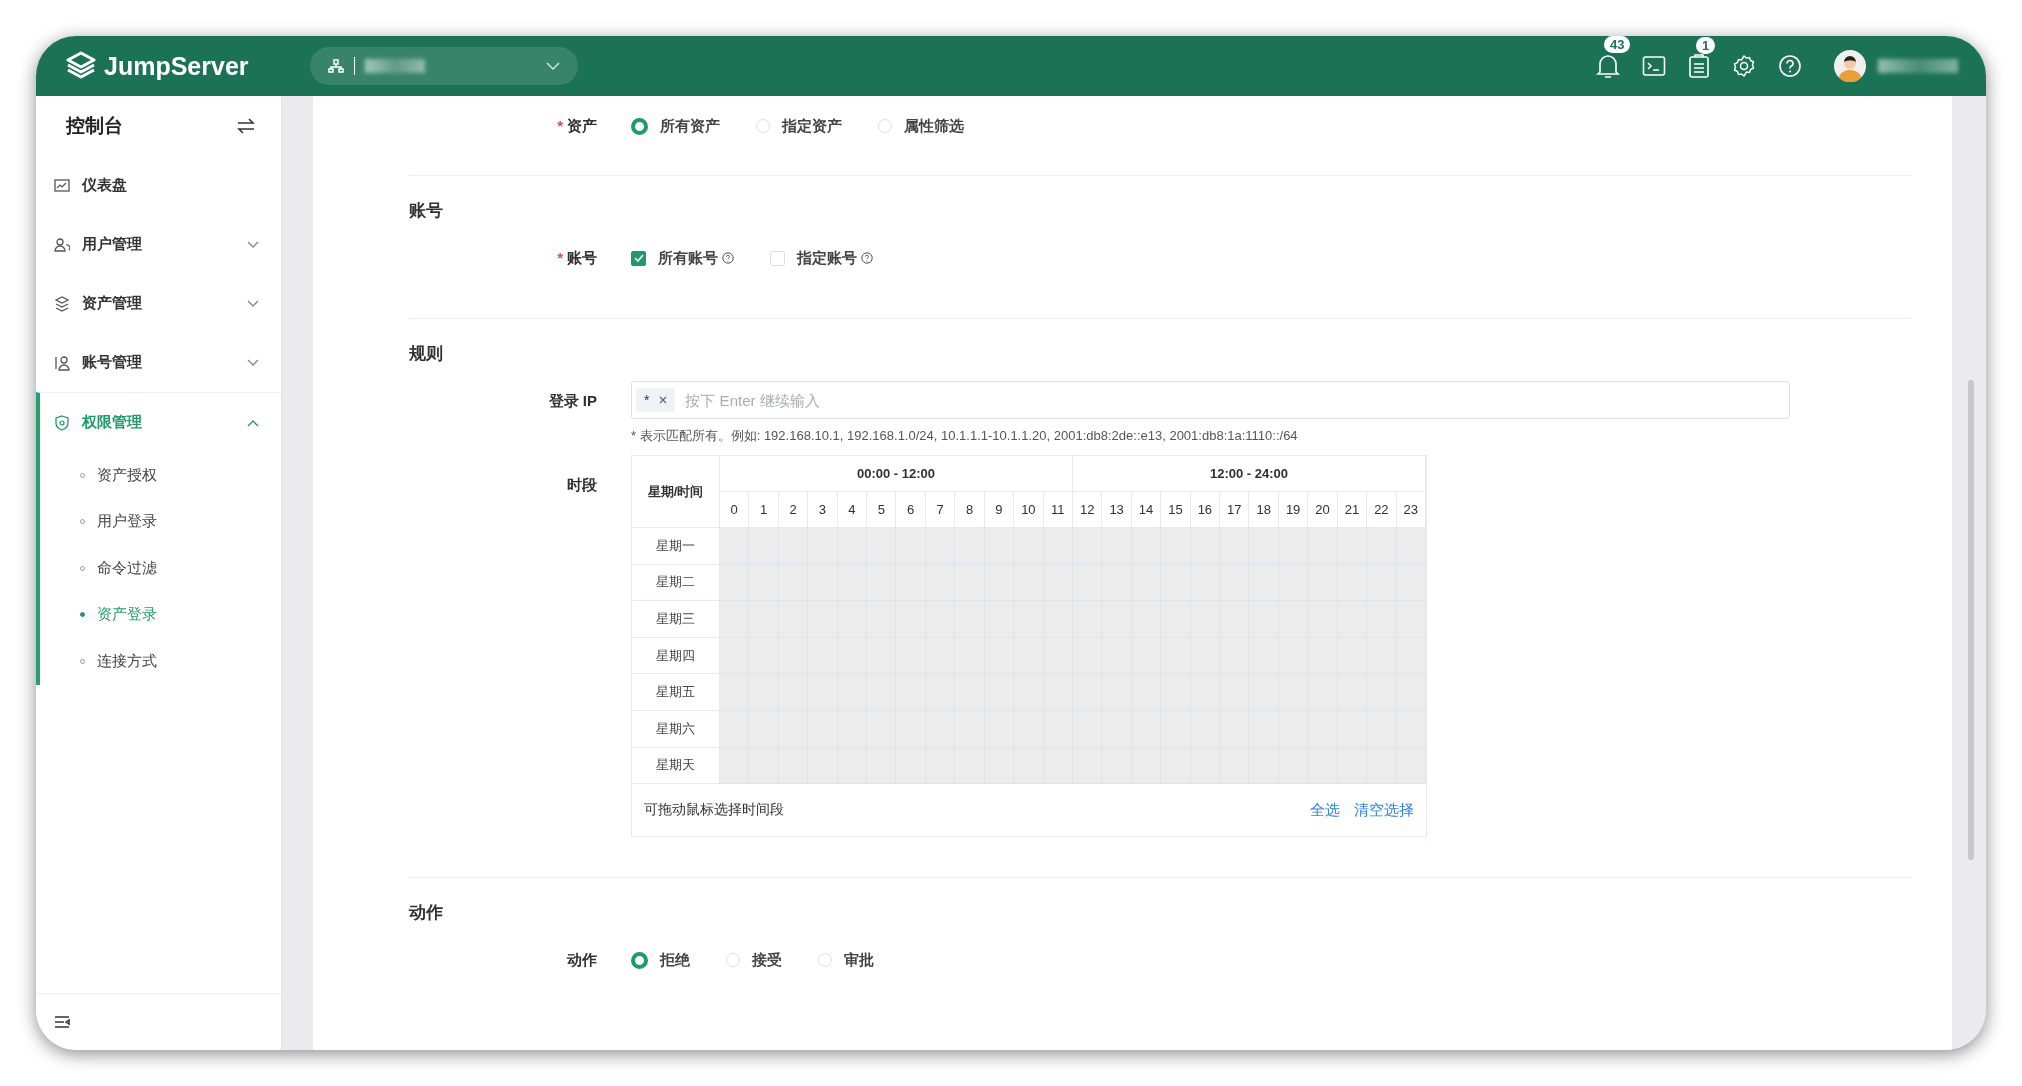 The height and width of the screenshot is (1086, 2022). I want to click on chart-icon, so click(62, 185).